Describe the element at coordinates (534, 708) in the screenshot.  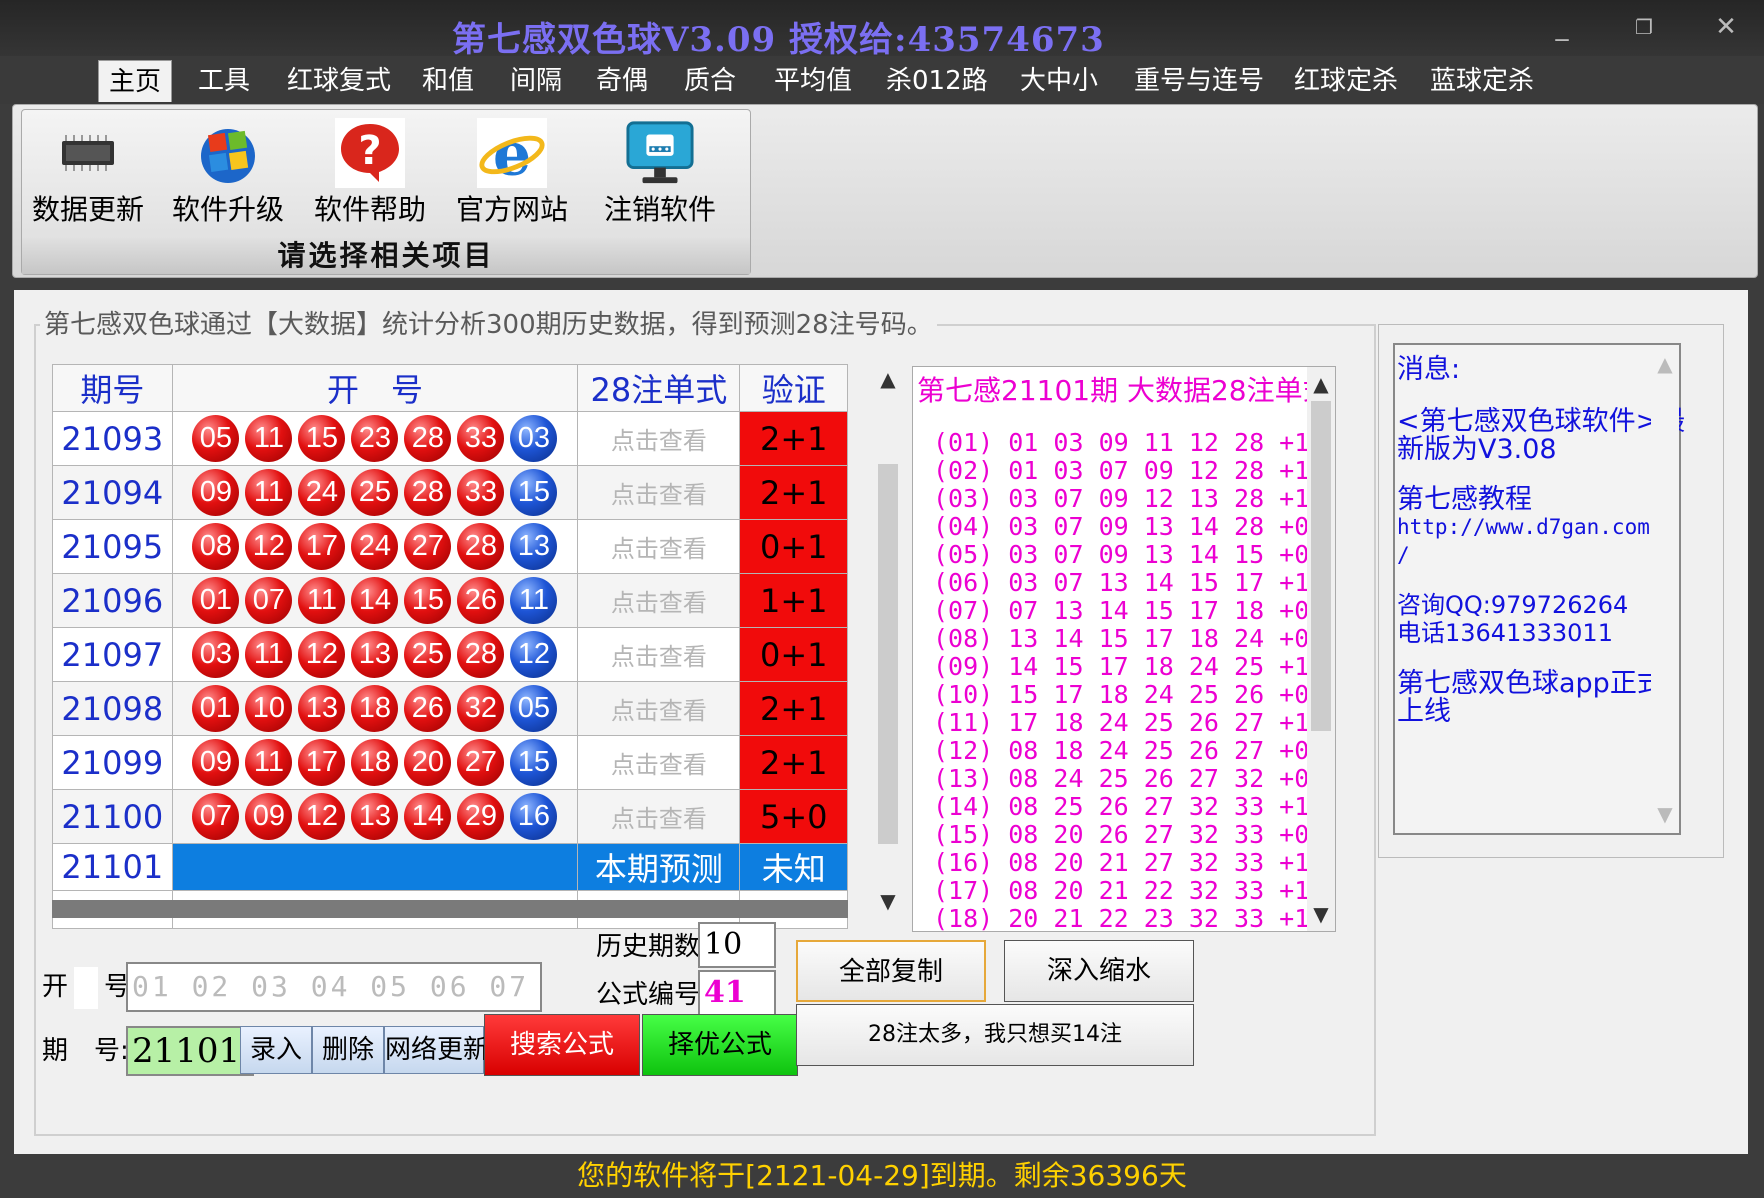
I see `blue-ball: 05` at that location.